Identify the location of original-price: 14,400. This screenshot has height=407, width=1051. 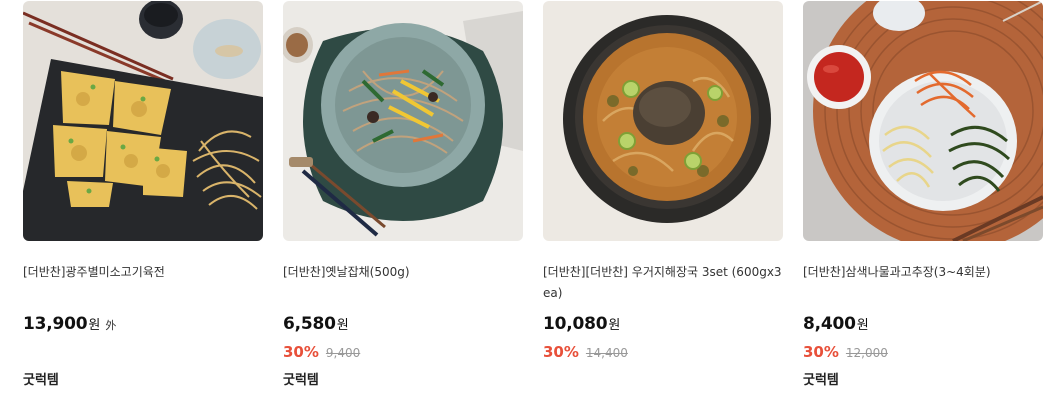
(606, 353).